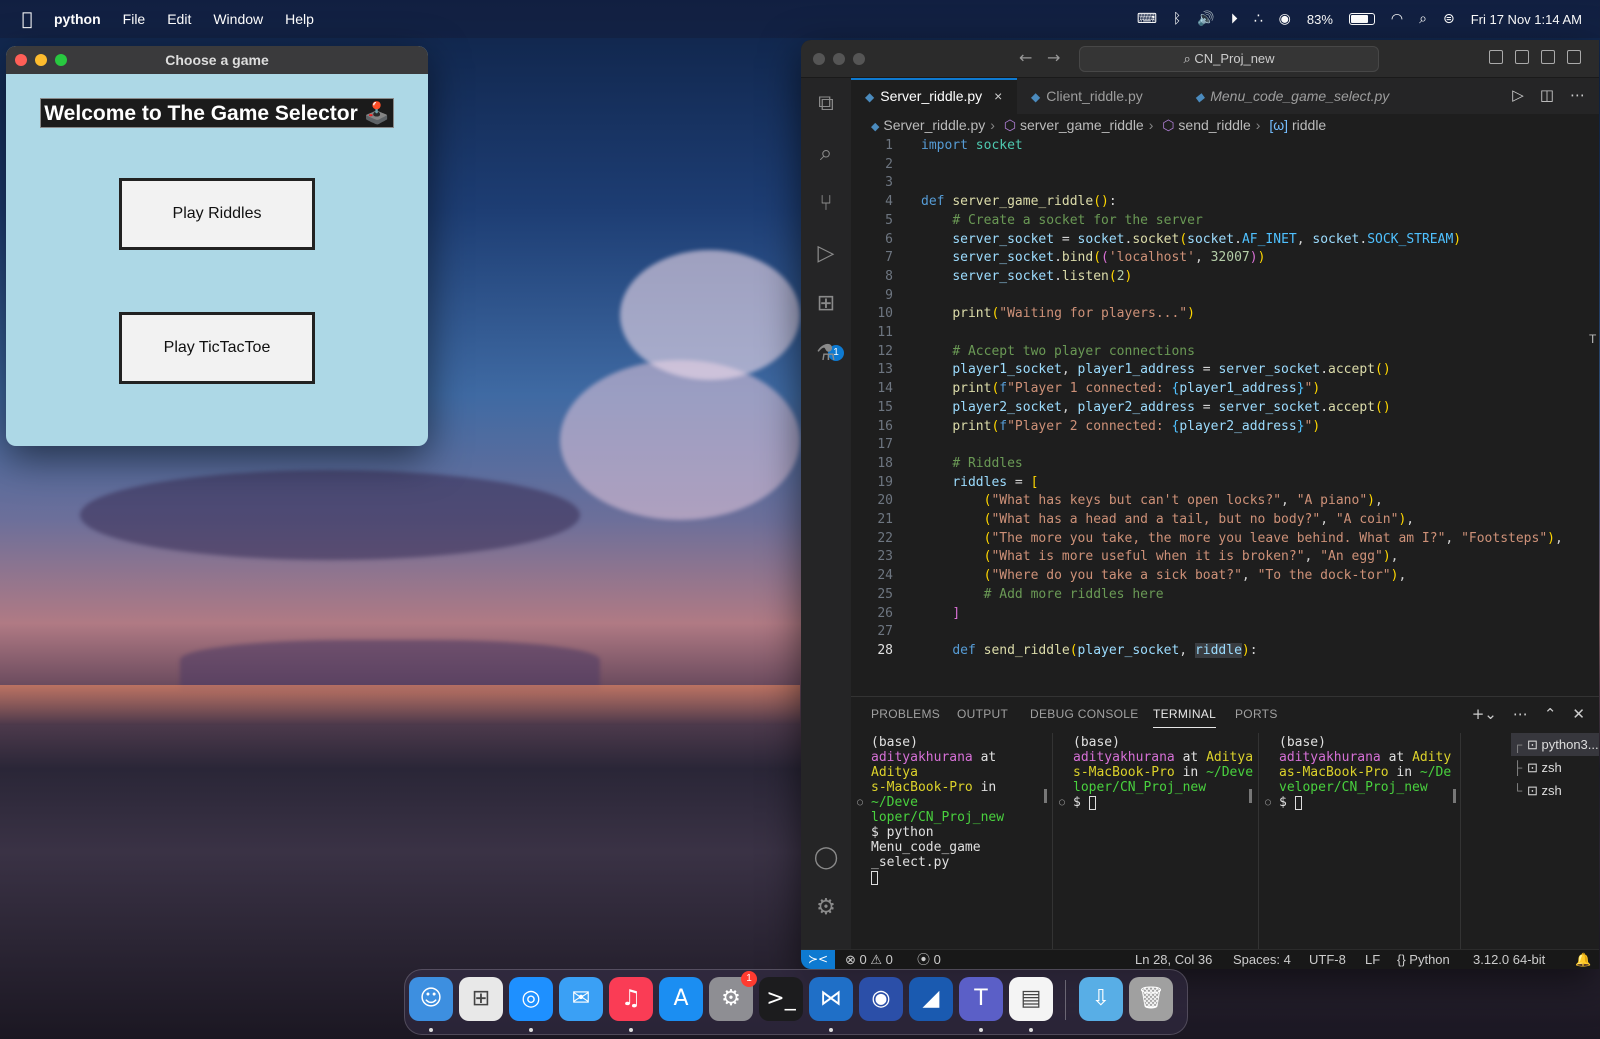 Image resolution: width=1600 pixels, height=1039 pixels. Describe the element at coordinates (1262, 959) in the screenshot. I see `indentation: Spaces: 4` at that location.